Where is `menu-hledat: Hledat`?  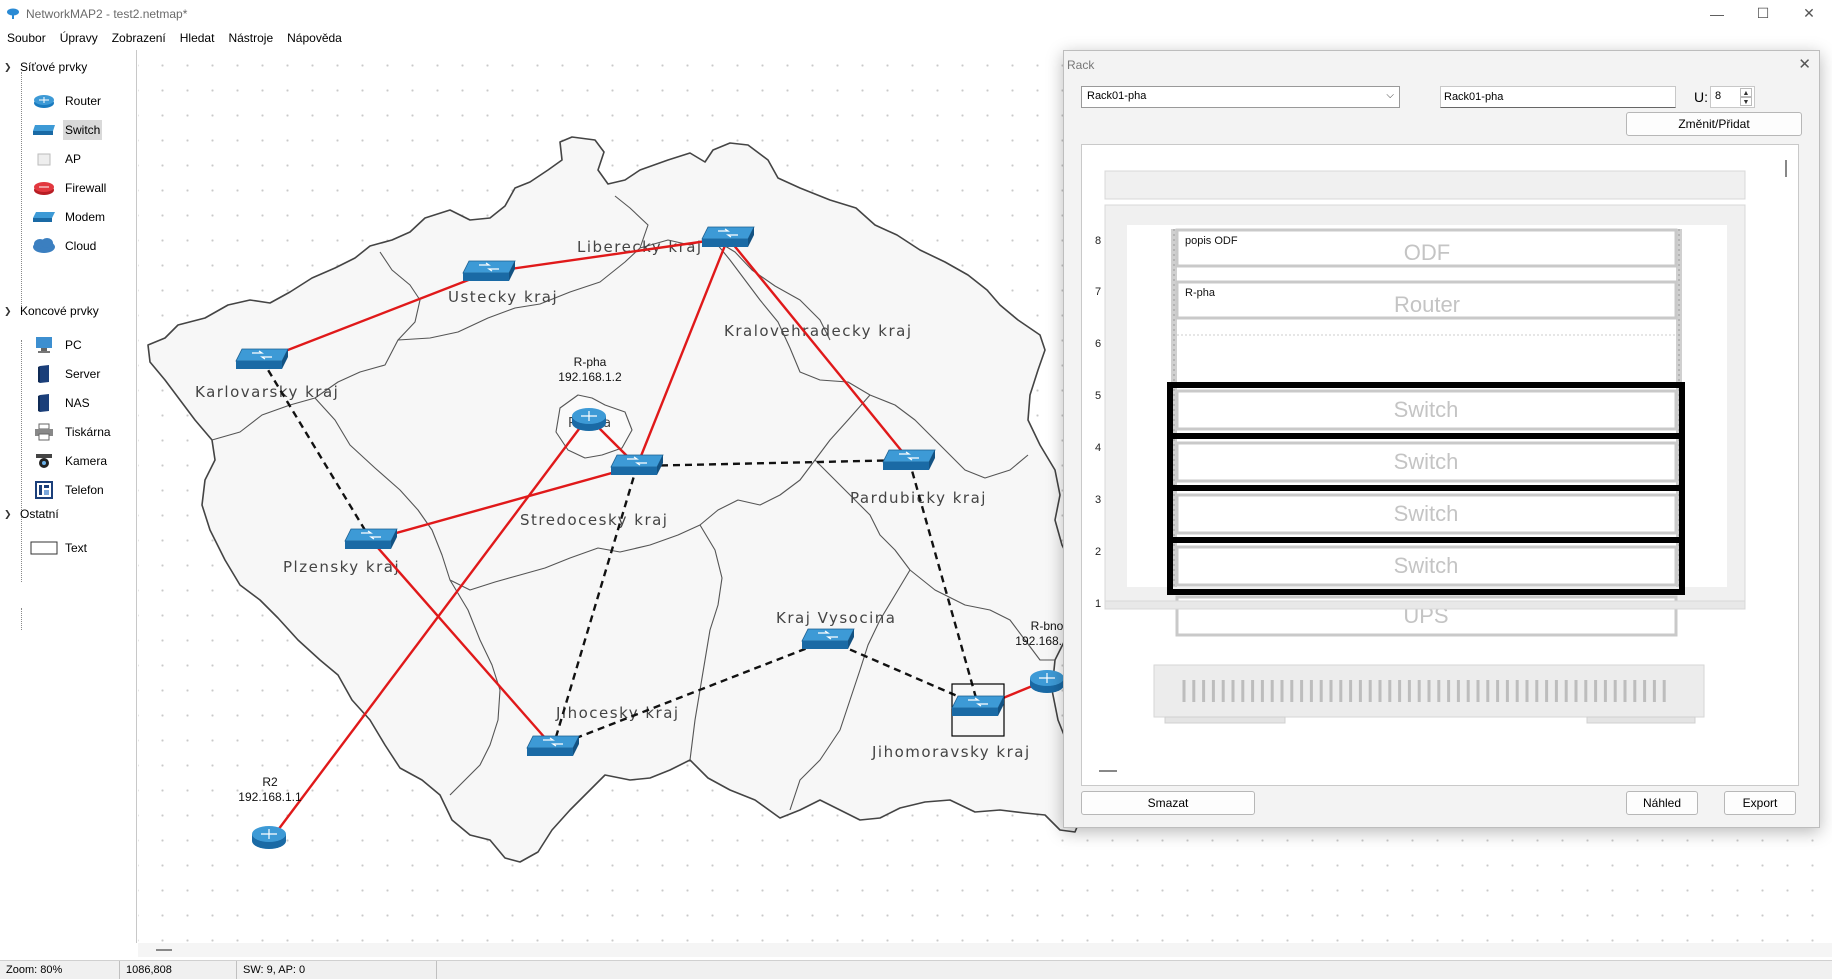 menu-hledat: Hledat is located at coordinates (197, 38).